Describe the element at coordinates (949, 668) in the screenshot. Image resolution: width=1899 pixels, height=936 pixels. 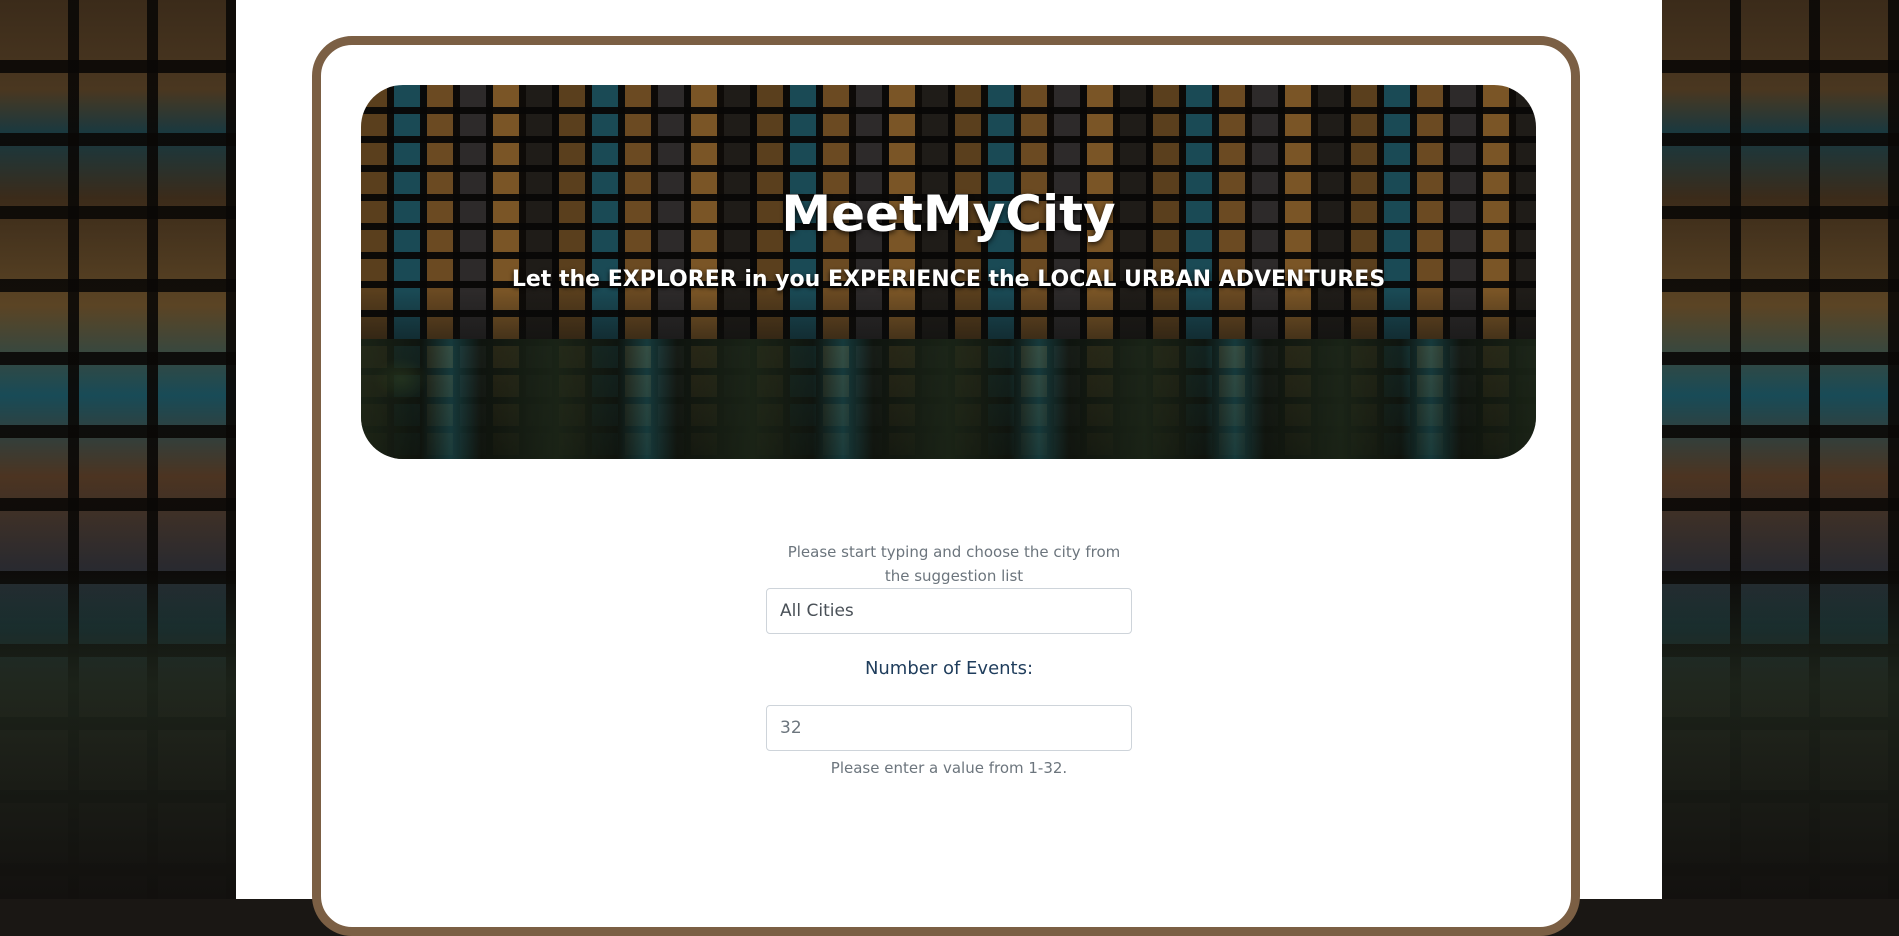
I see `number-of-events-label: Number of Events:` at that location.